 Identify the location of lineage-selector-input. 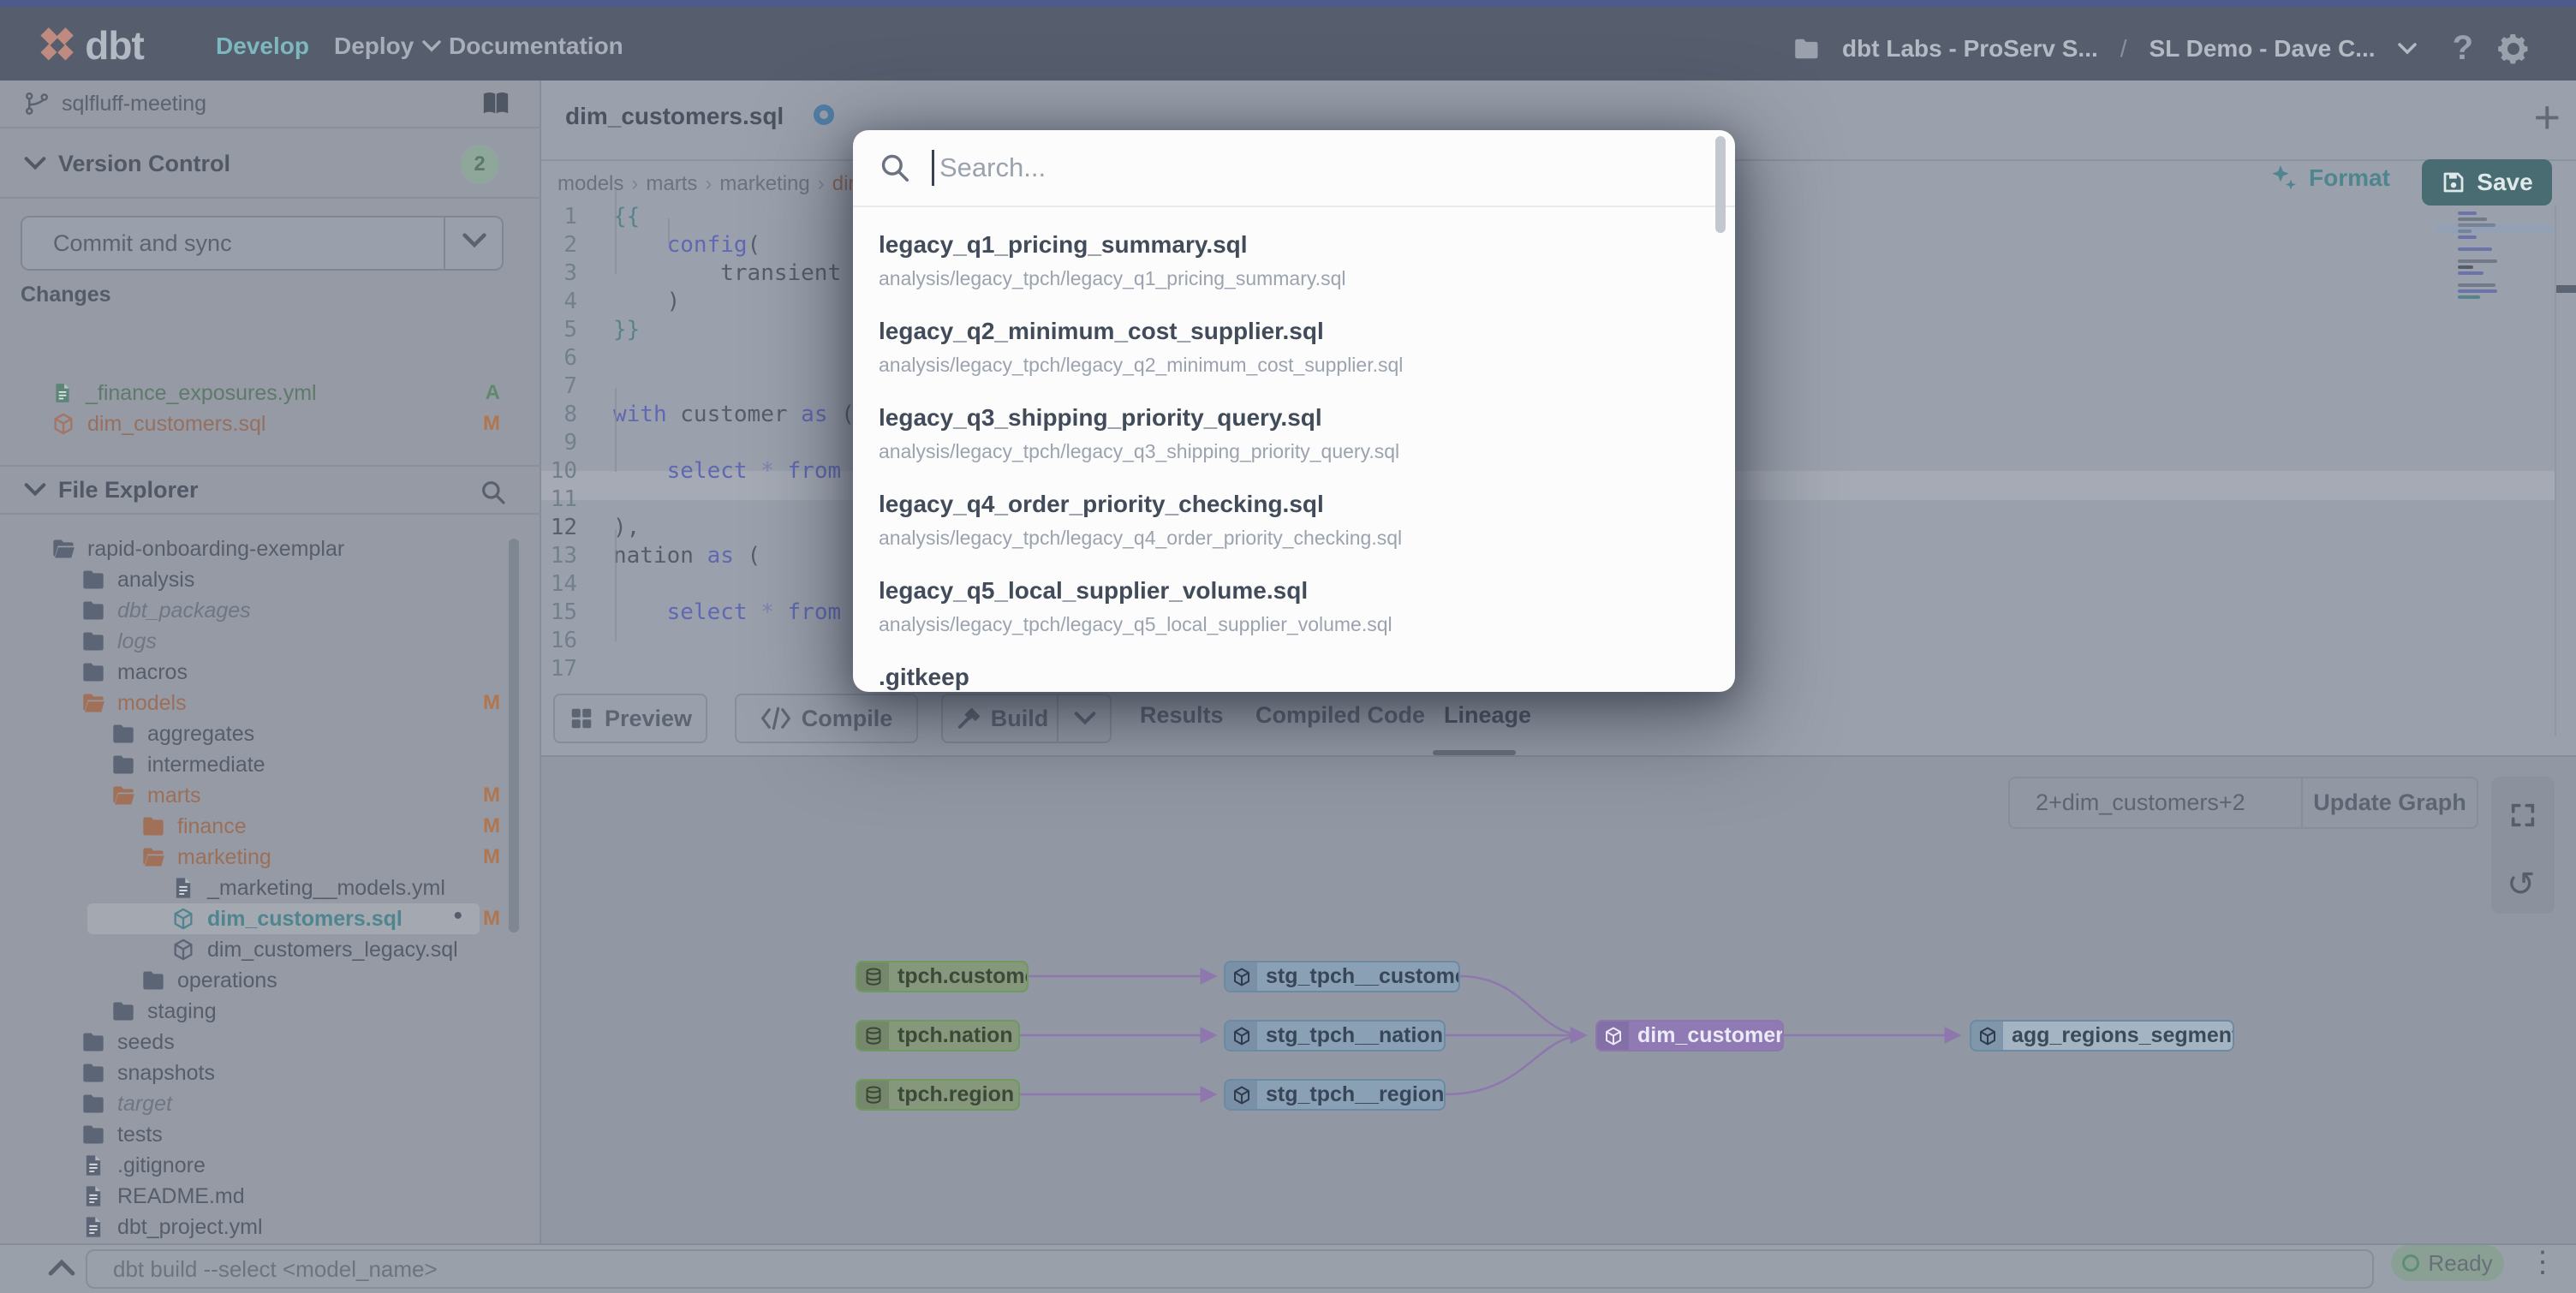
(2155, 802).